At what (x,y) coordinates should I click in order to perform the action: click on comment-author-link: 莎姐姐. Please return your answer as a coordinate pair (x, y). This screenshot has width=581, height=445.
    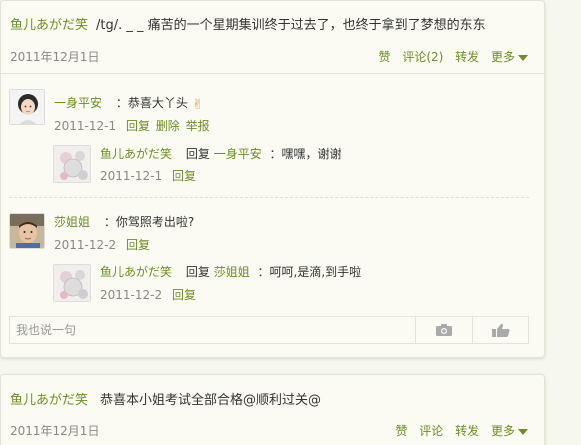
    Looking at the image, I should click on (72, 222).